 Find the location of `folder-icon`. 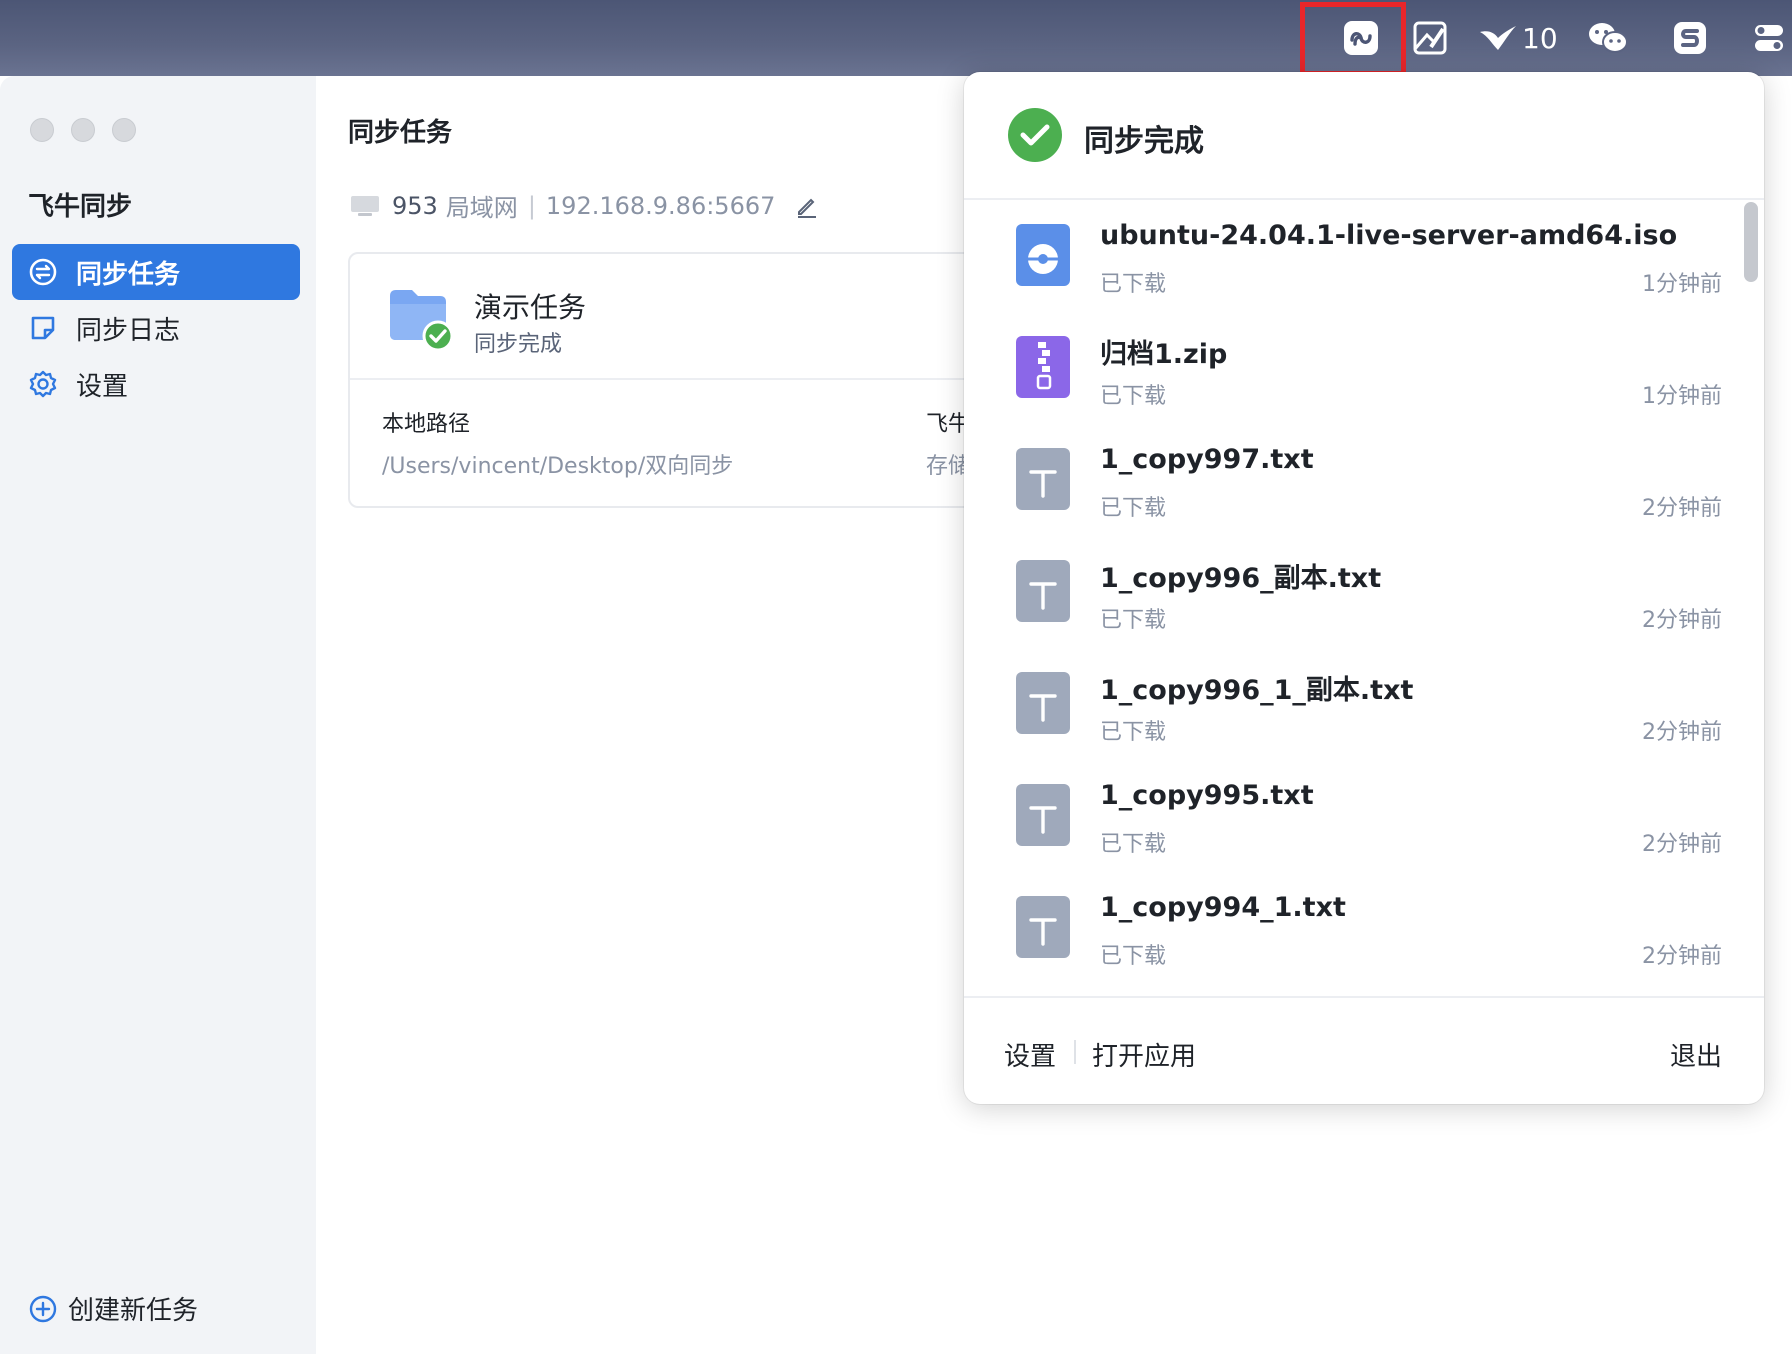

folder-icon is located at coordinates (422, 321).